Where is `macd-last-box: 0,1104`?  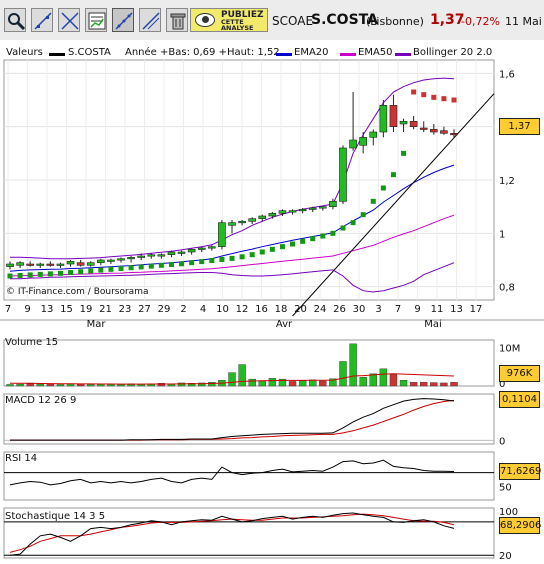
macd-last-box: 0,1104 is located at coordinates (519, 399).